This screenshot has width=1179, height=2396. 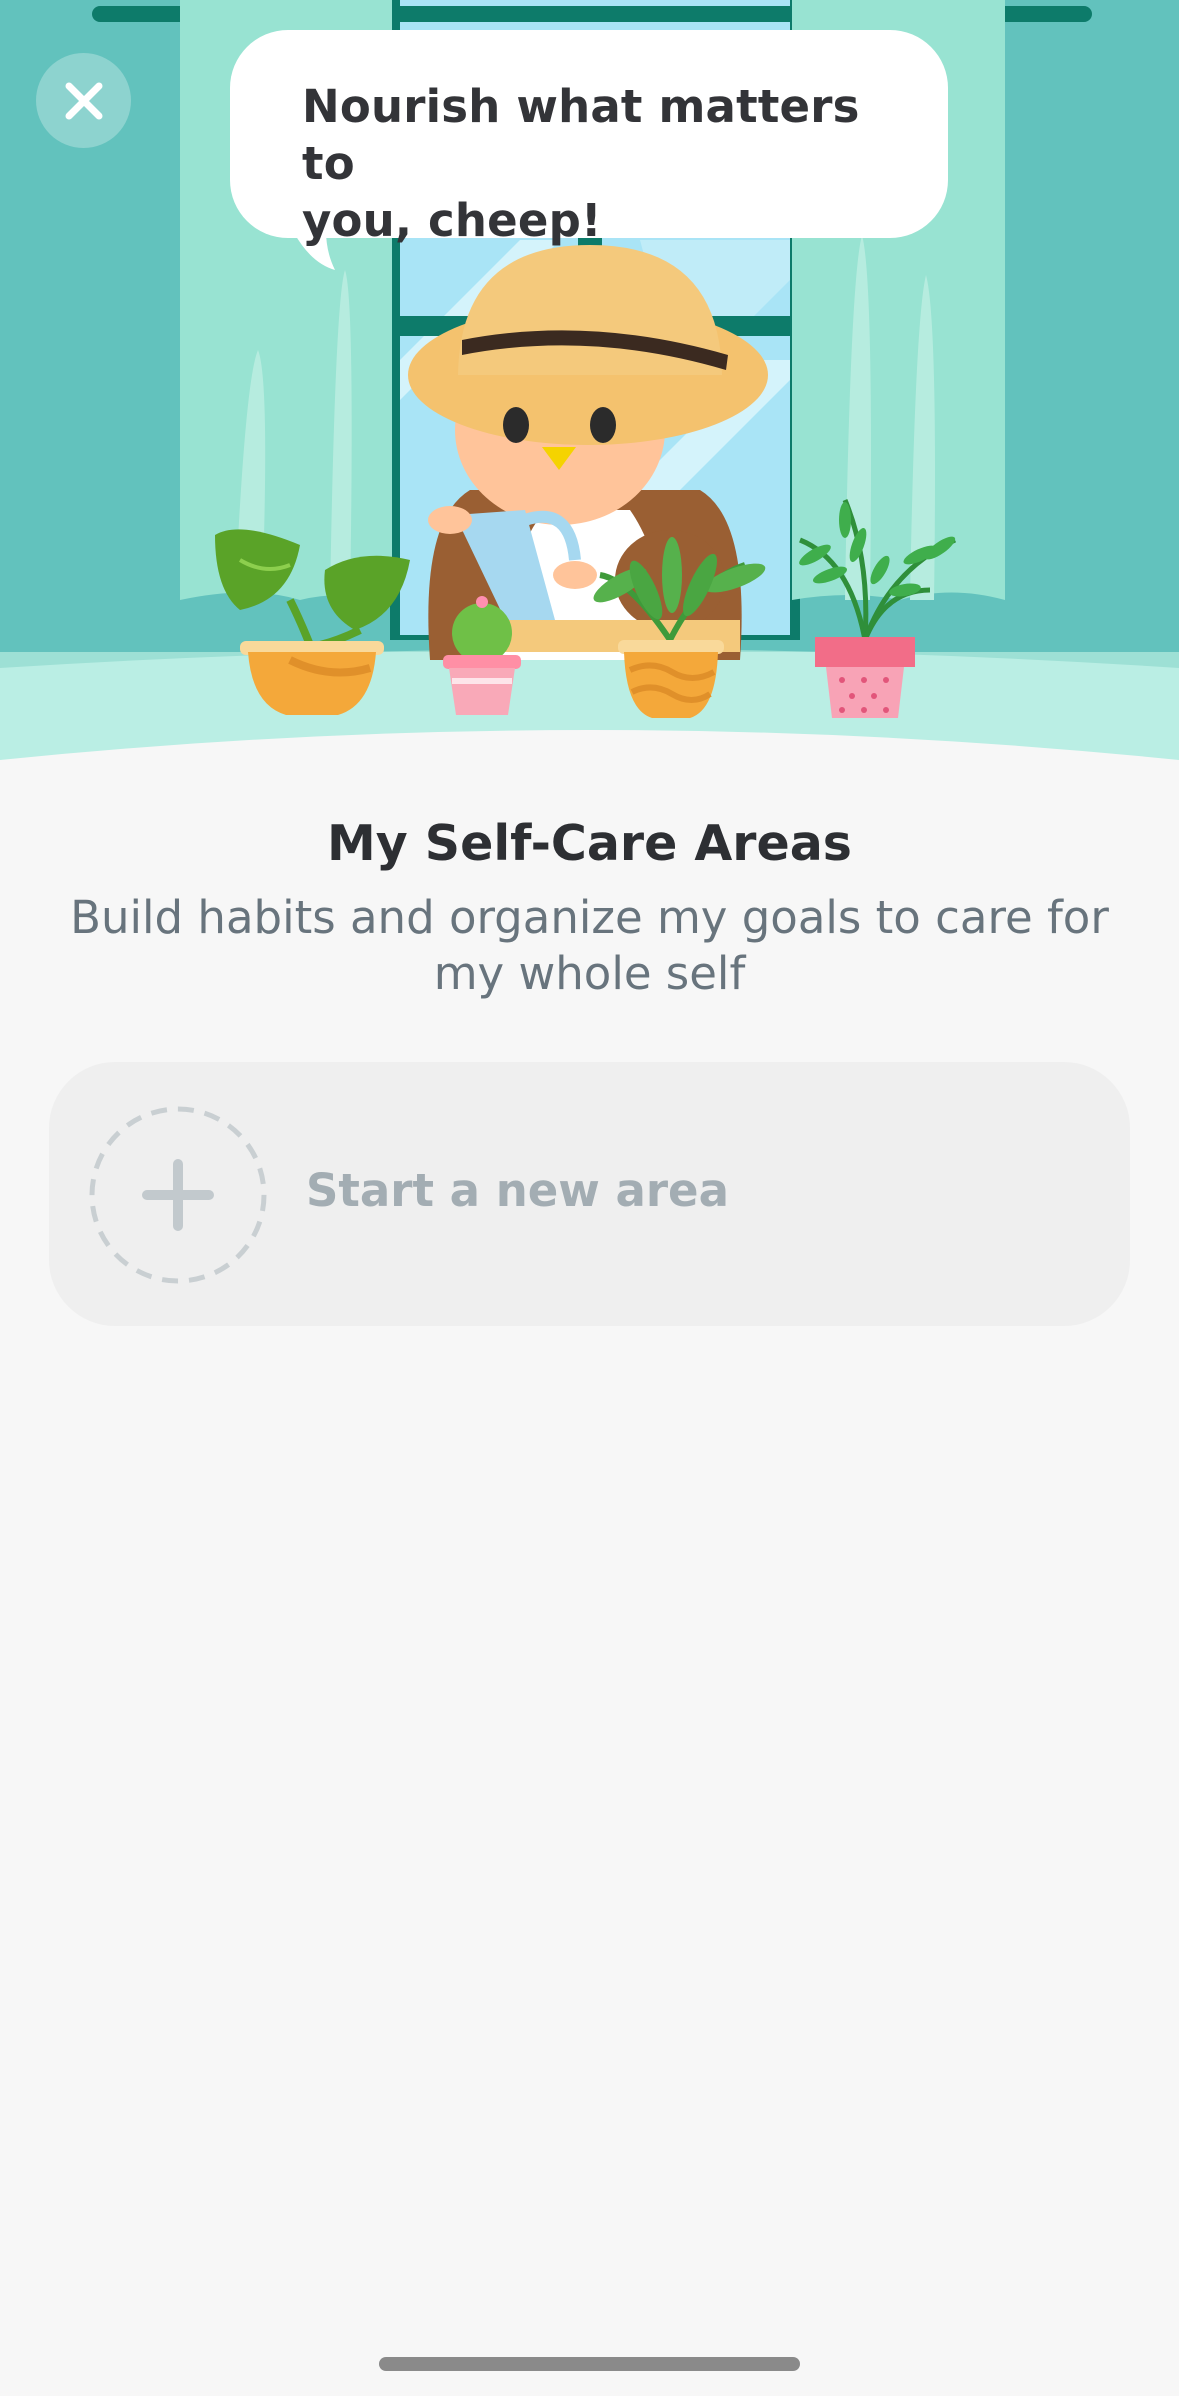 I want to click on close-icon, so click(x=83, y=100).